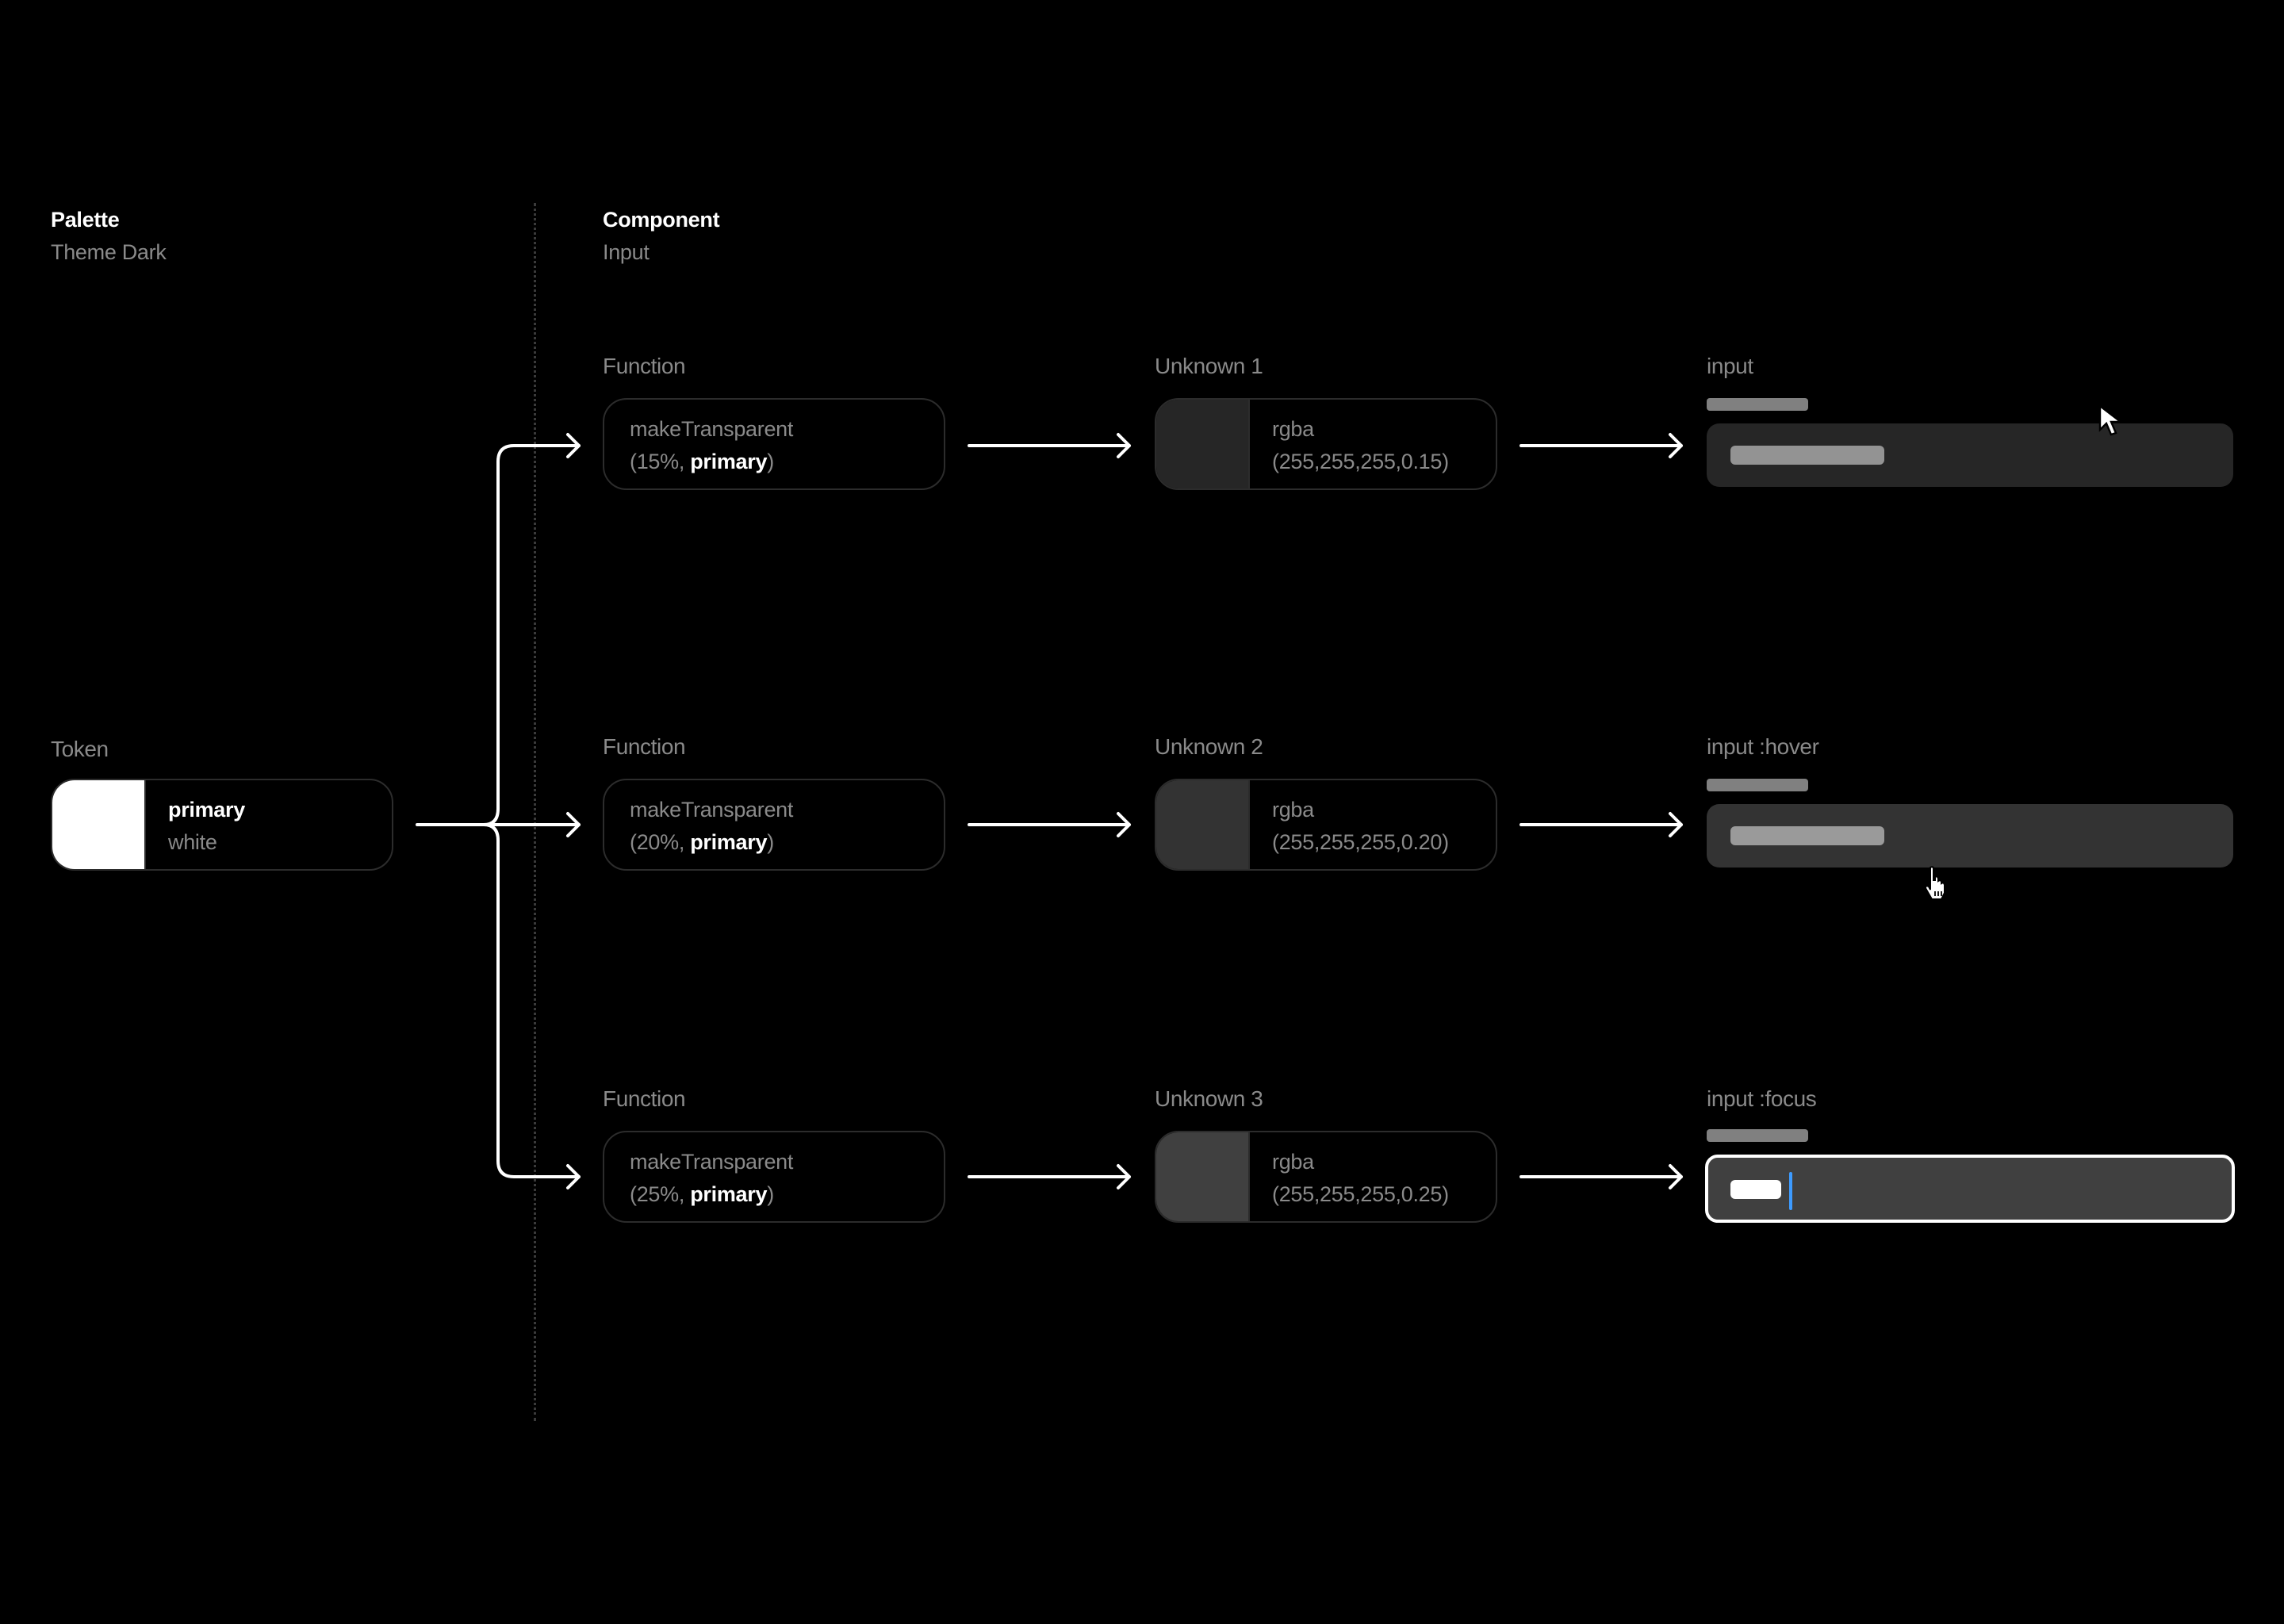 The height and width of the screenshot is (1624, 2284). Describe the element at coordinates (660, 842) in the screenshot. I see `function-args-prefix: (20%,` at that location.